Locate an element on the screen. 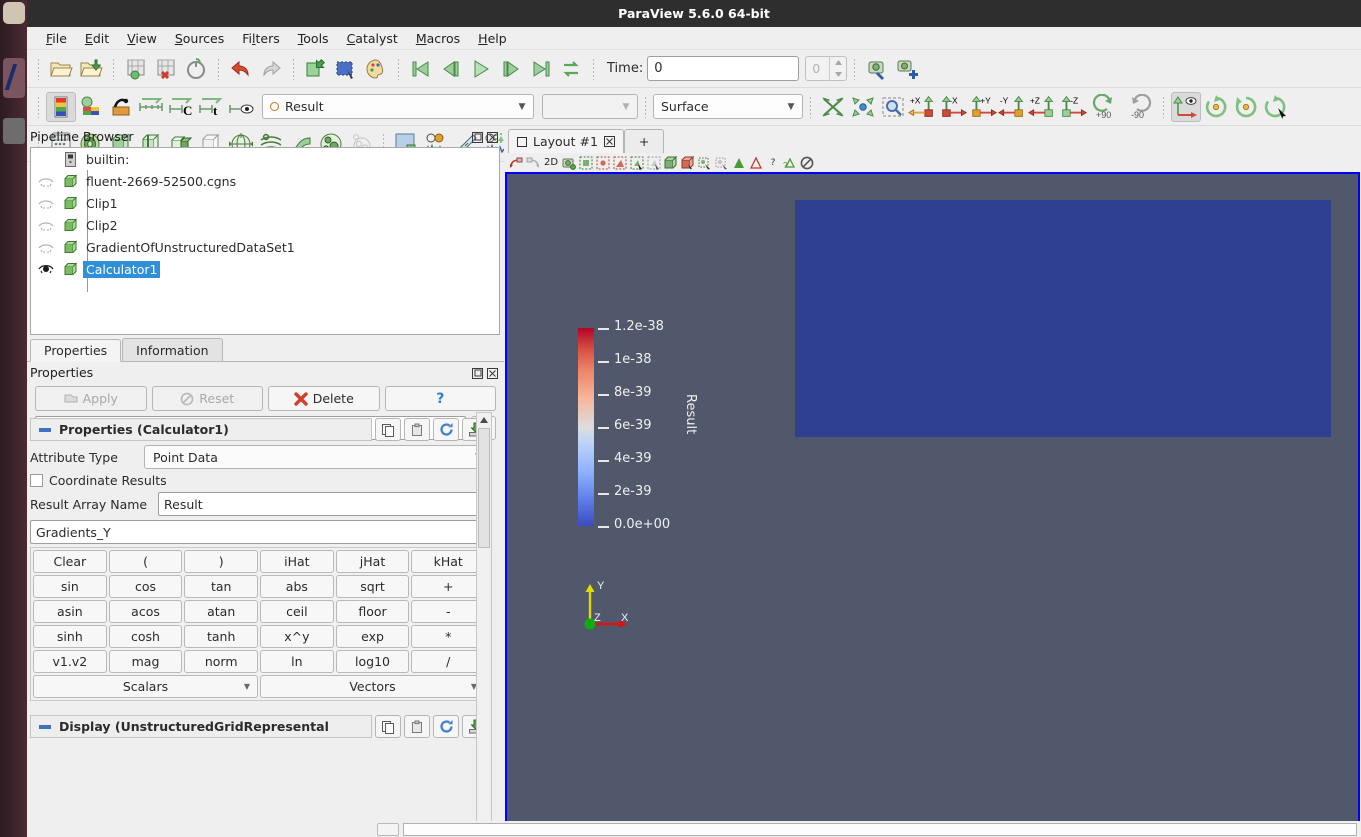  menu-view: View is located at coordinates (142, 38).